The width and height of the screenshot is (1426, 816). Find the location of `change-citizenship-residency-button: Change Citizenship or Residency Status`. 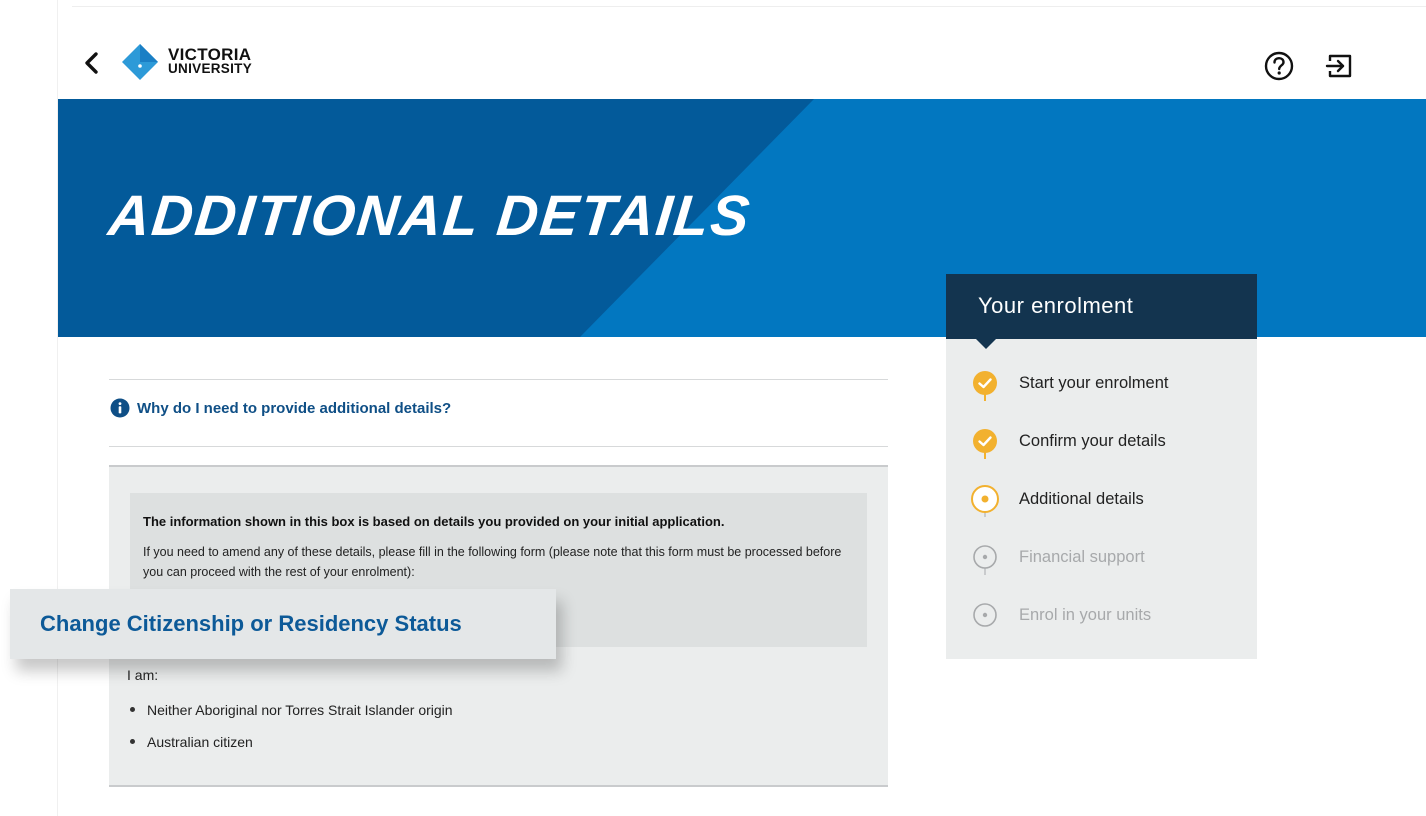

change-citizenship-residency-button: Change Citizenship or Residency Status is located at coordinates (283, 624).